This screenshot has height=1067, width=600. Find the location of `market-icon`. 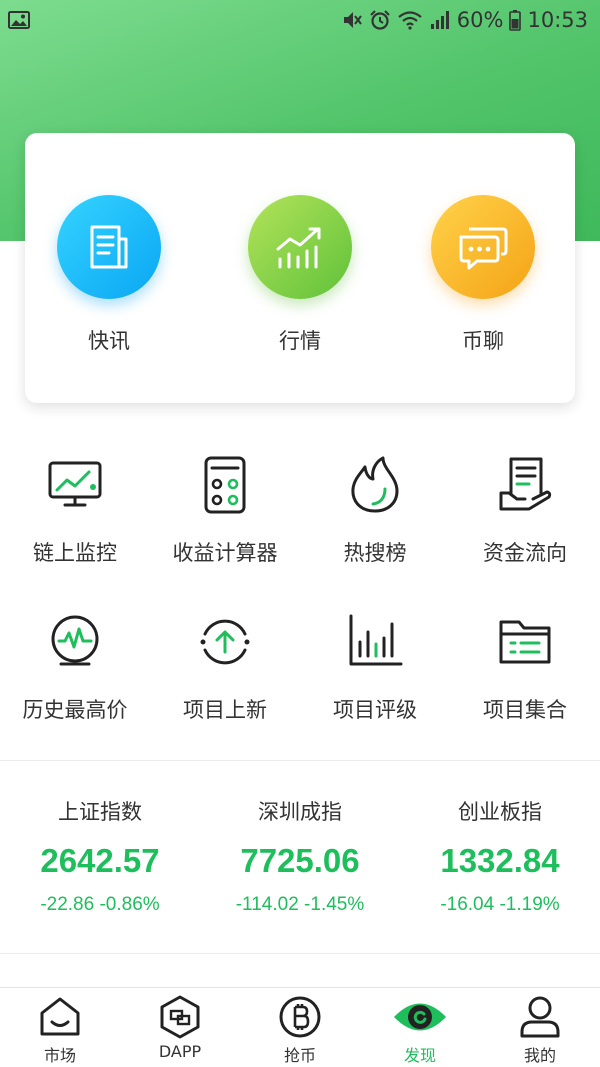

market-icon is located at coordinates (60, 1017).